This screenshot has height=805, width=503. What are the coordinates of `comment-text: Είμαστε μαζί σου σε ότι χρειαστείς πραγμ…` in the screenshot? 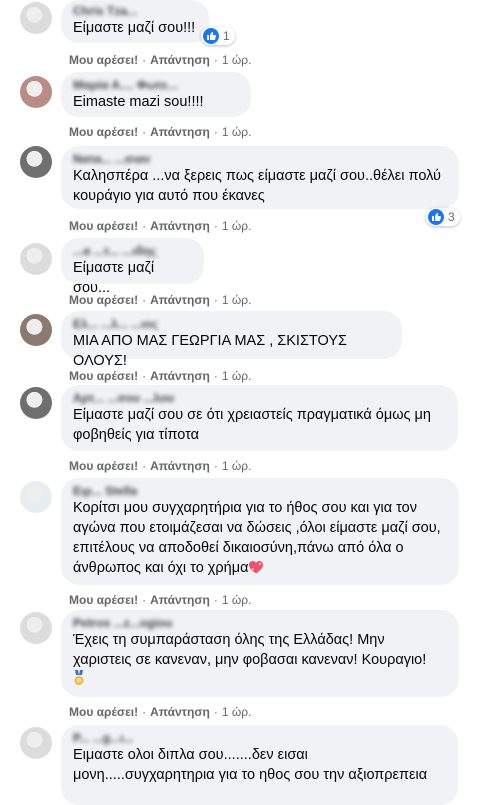 It's located at (252, 425).